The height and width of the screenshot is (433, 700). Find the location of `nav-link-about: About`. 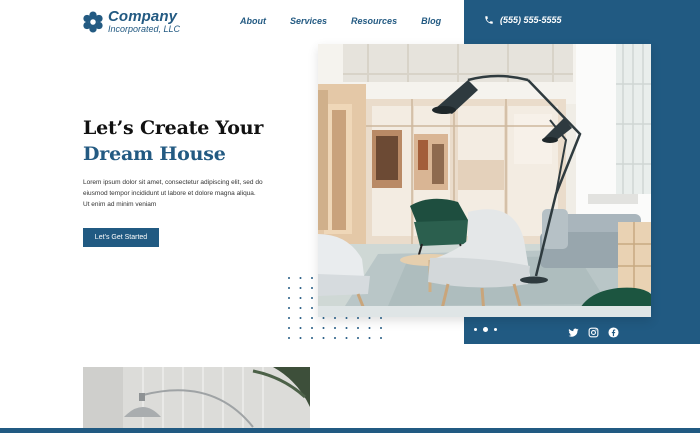

nav-link-about: About is located at coordinates (253, 21).